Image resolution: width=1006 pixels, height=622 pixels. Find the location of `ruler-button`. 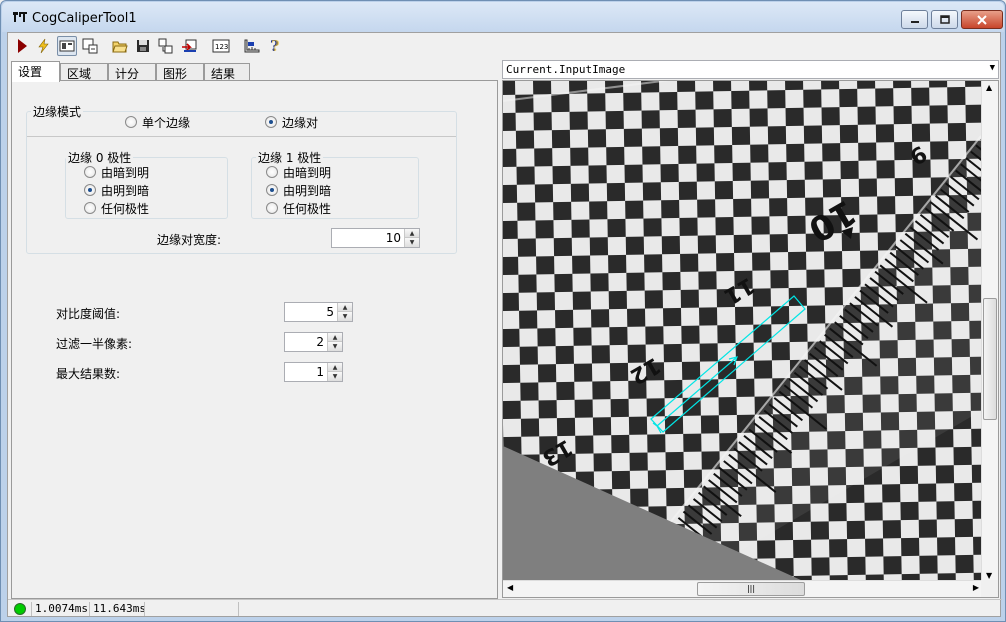

ruler-button is located at coordinates (252, 46).